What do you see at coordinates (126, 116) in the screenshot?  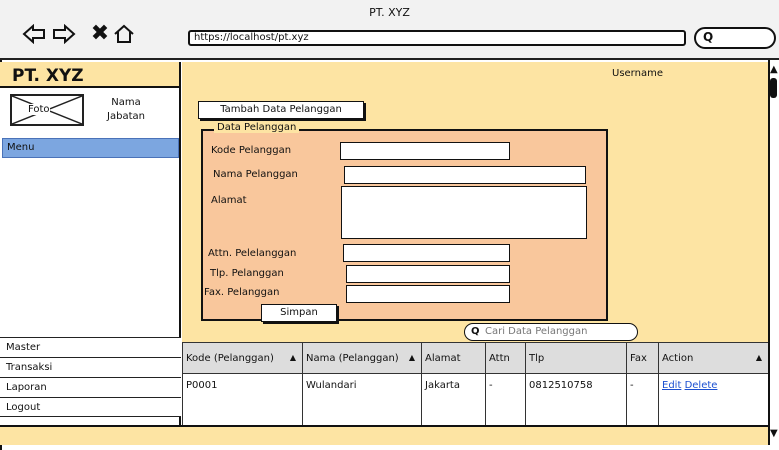 I see `user-role: Jabatan` at bounding box center [126, 116].